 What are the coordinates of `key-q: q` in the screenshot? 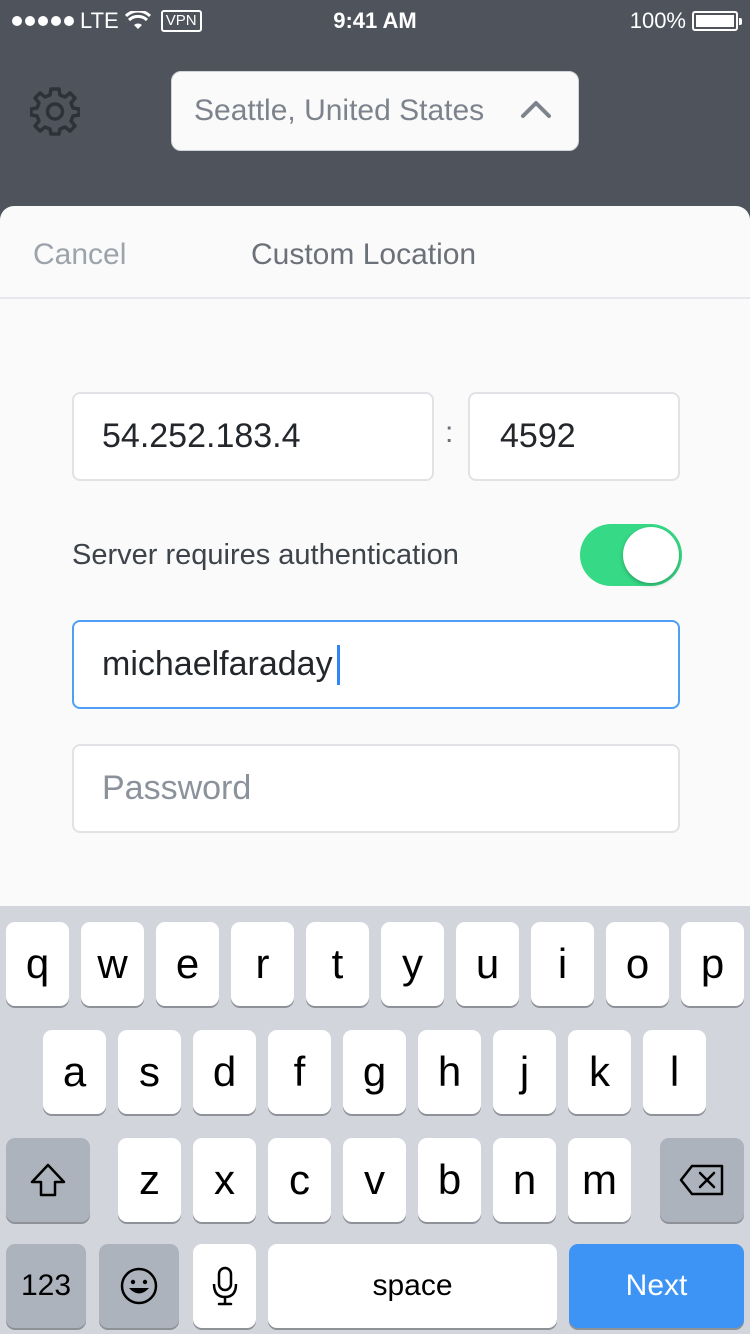 It's located at (37, 964).